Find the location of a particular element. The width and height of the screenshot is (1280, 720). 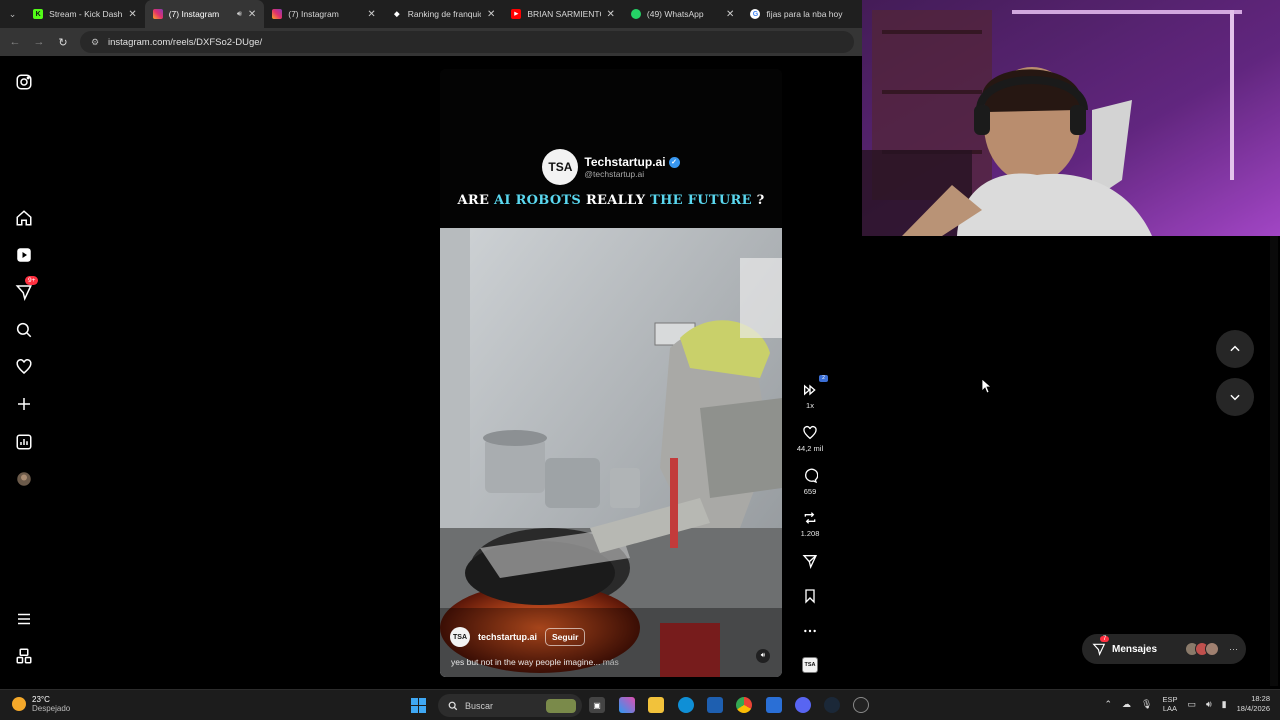

url-input: ⚙︎ instagram.com/reels/DXFSo2-DUge/ is located at coordinates (467, 42).